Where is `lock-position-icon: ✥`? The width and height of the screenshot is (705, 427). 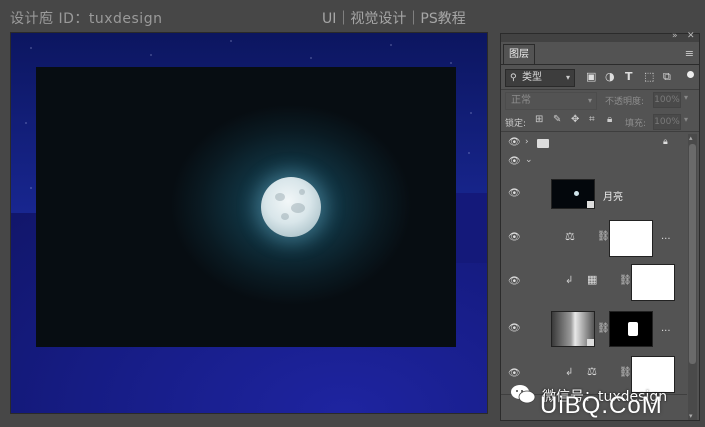
lock-position-icon: ✥ is located at coordinates (575, 119).